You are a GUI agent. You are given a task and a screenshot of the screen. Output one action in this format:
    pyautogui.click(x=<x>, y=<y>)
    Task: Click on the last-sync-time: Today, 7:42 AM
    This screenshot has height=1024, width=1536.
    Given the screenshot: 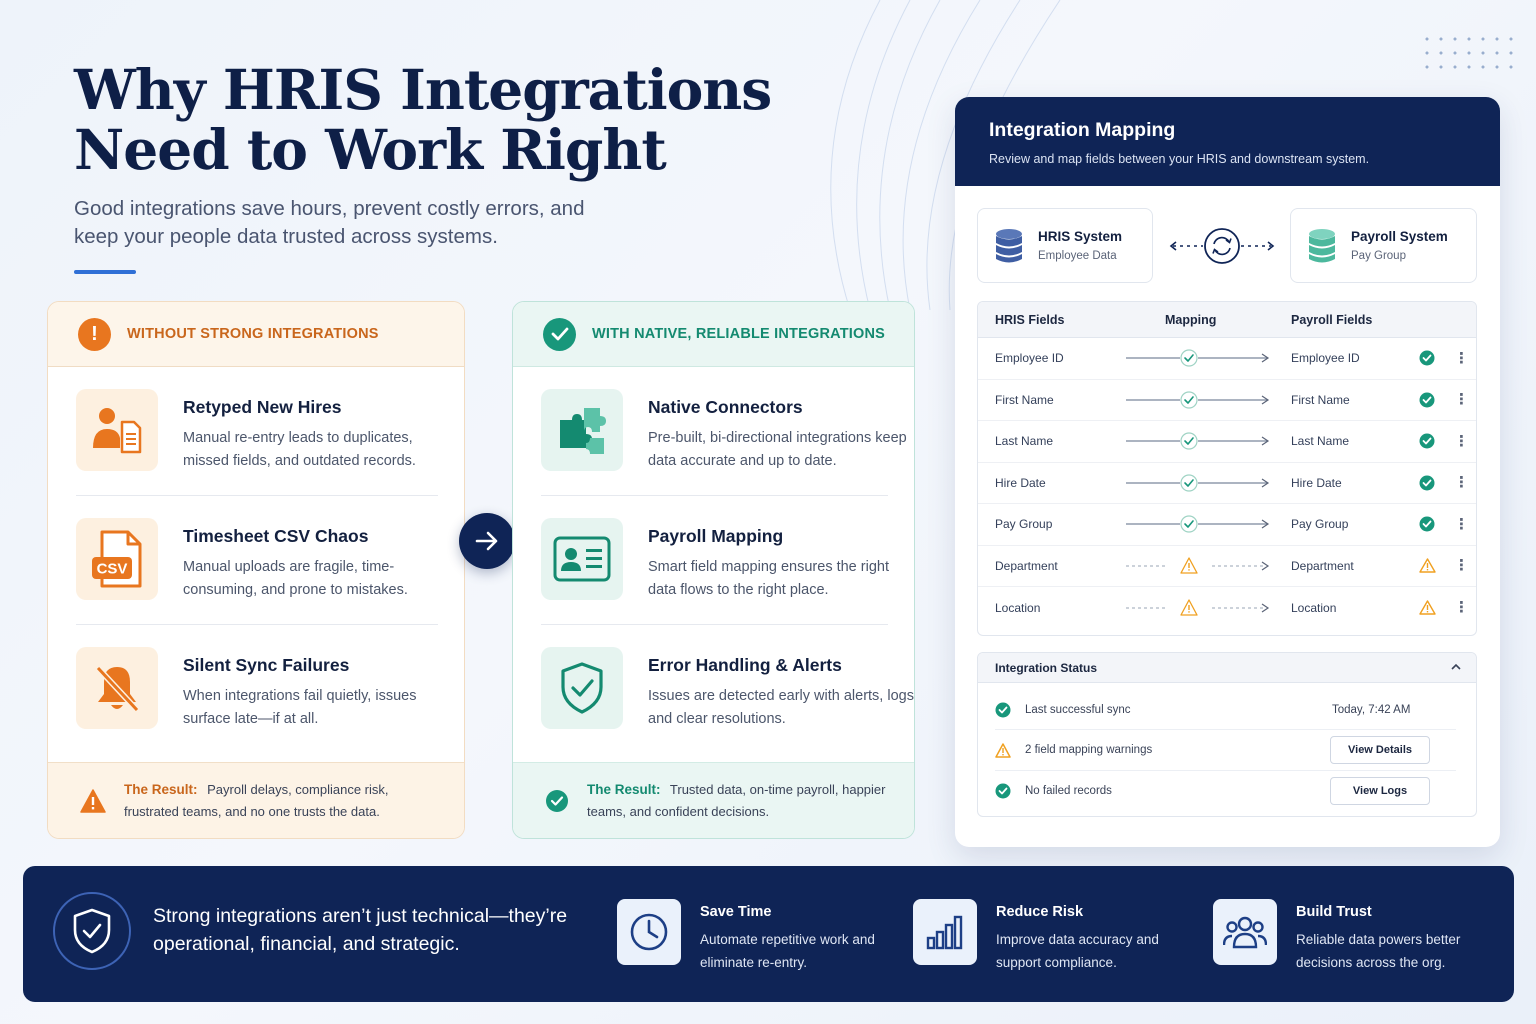 What is the action you would take?
    pyautogui.click(x=1371, y=710)
    